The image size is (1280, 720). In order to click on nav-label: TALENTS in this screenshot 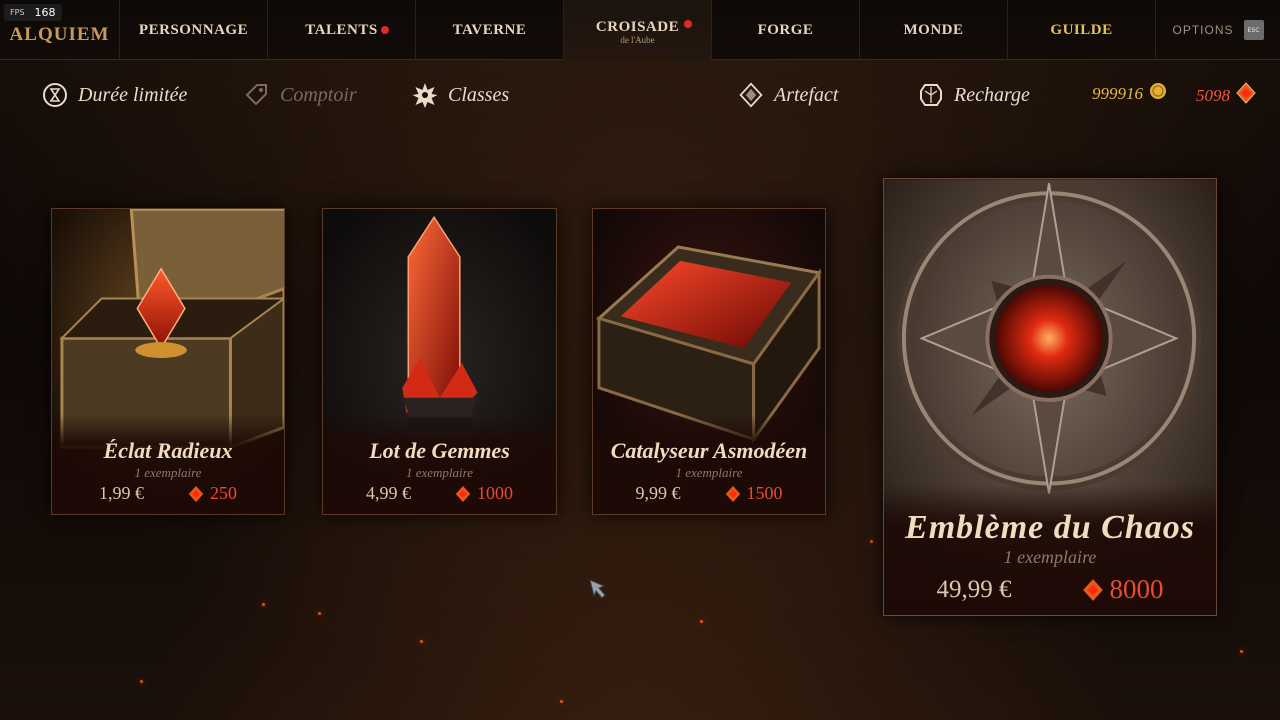, I will do `click(341, 29)`.